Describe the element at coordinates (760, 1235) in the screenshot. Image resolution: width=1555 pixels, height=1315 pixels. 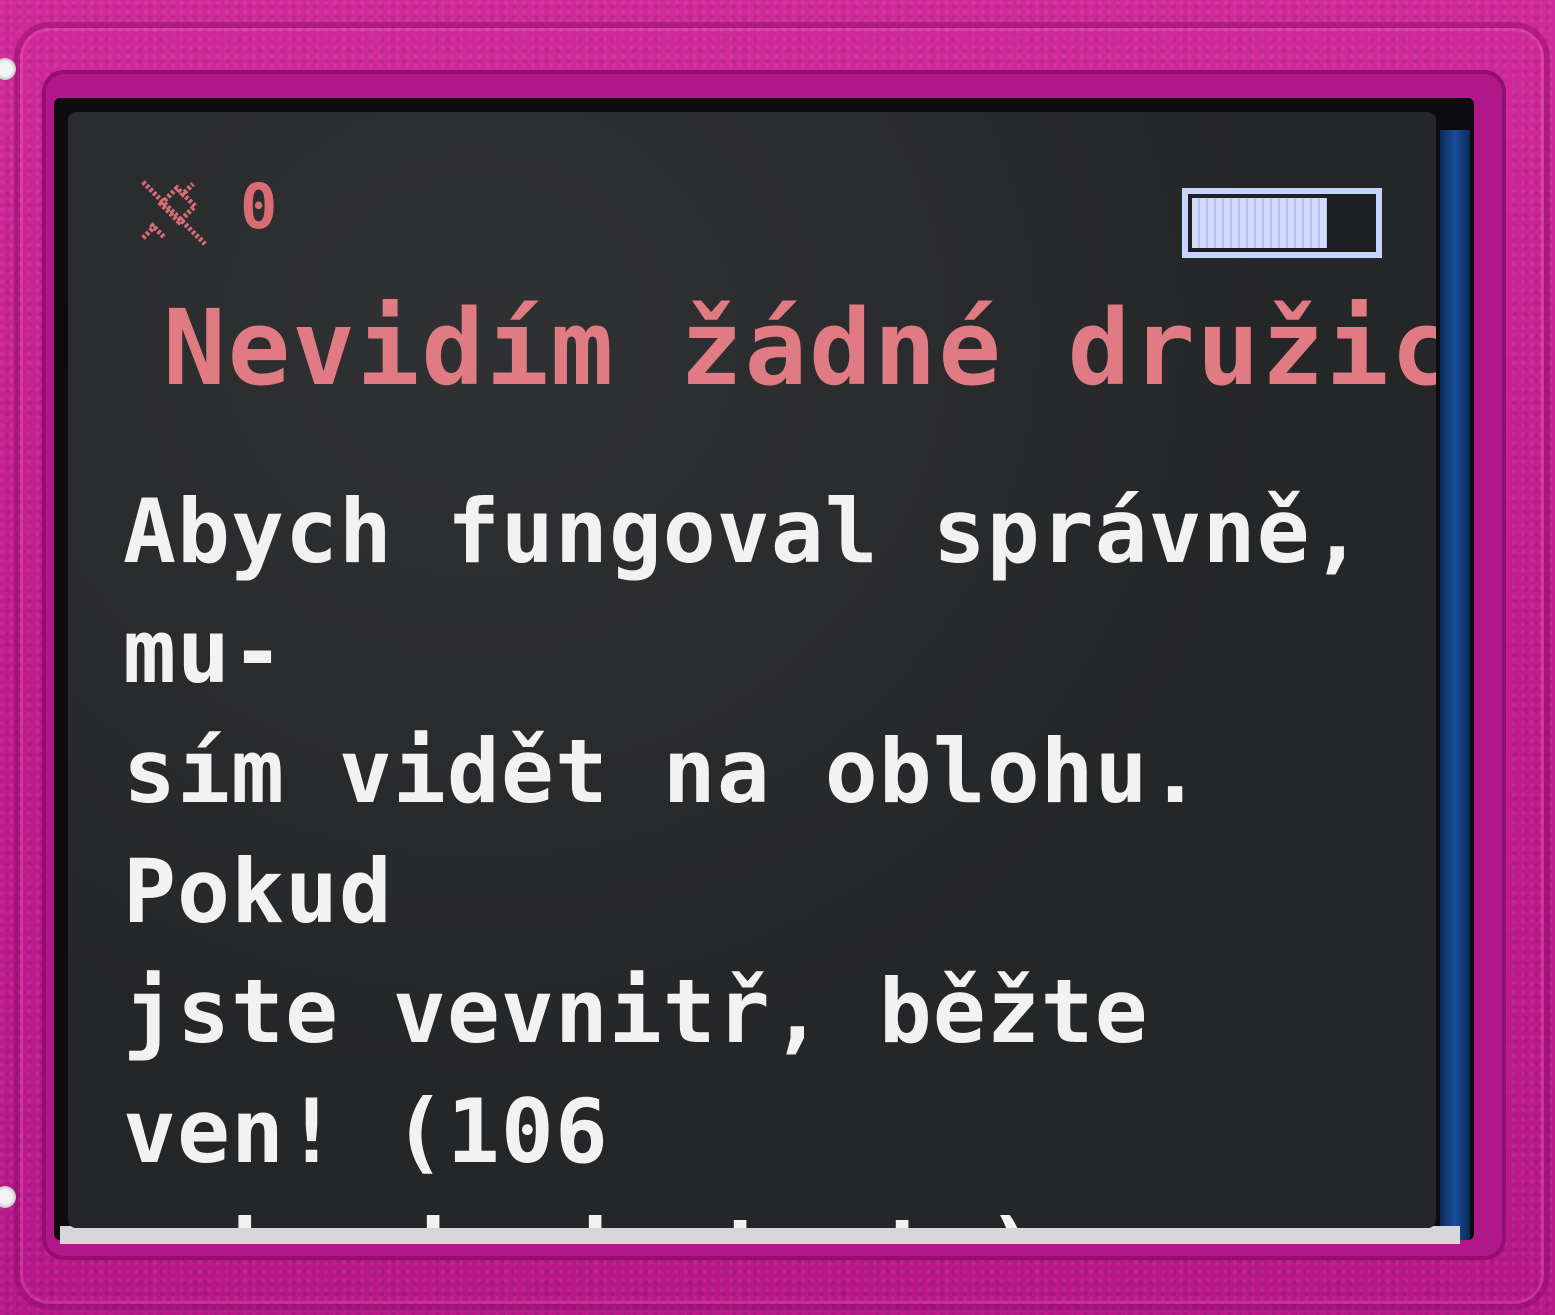
I see `display-bottom-strip` at that location.